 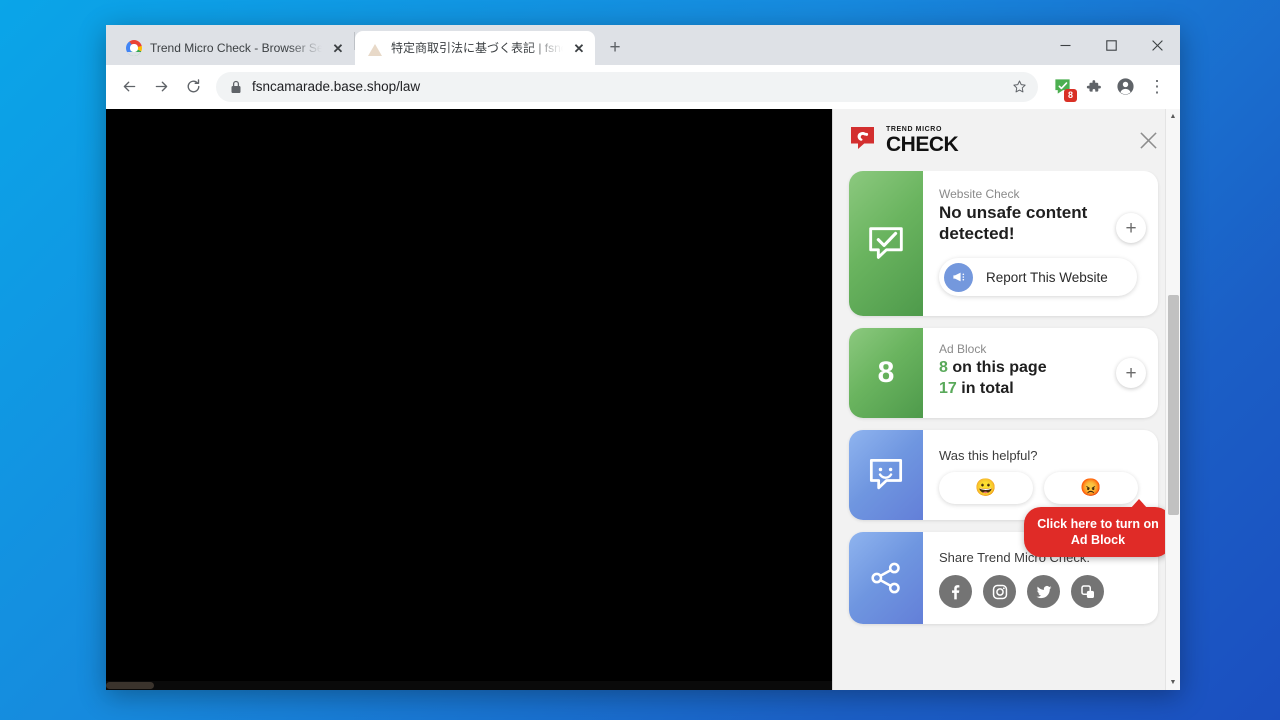 I want to click on feedback-question: Was this helpful?, so click(x=988, y=455).